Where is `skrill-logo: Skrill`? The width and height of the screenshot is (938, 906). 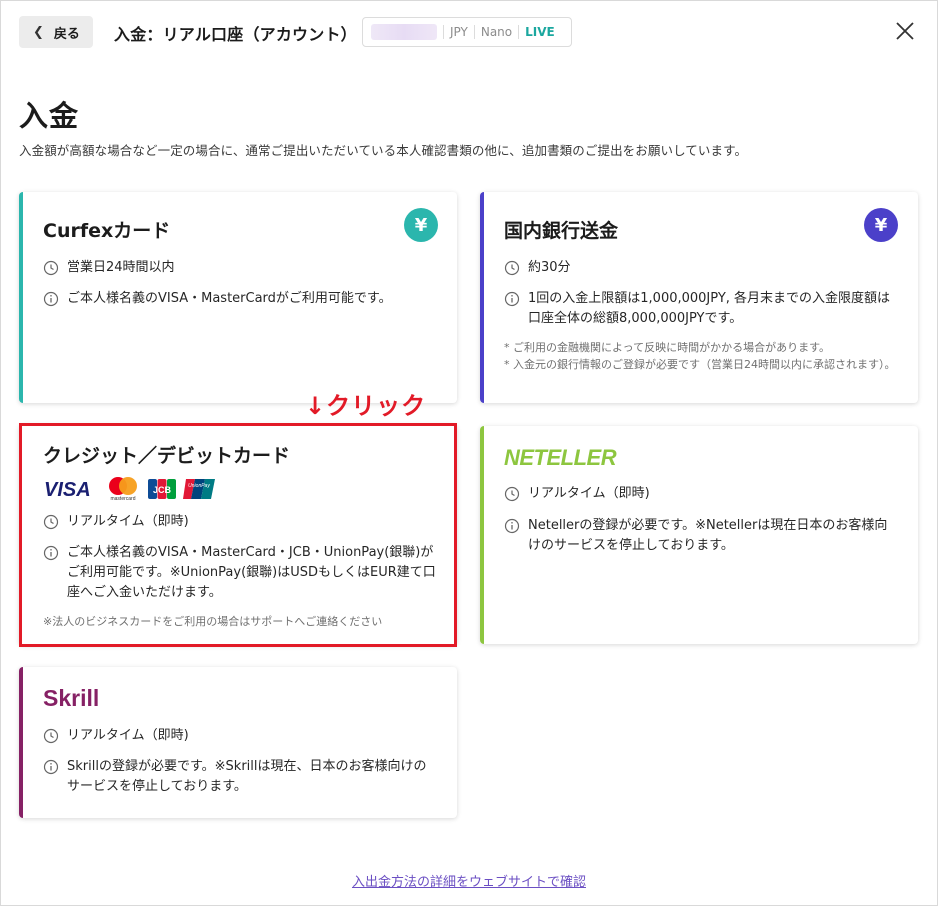 skrill-logo: Skrill is located at coordinates (81, 698).